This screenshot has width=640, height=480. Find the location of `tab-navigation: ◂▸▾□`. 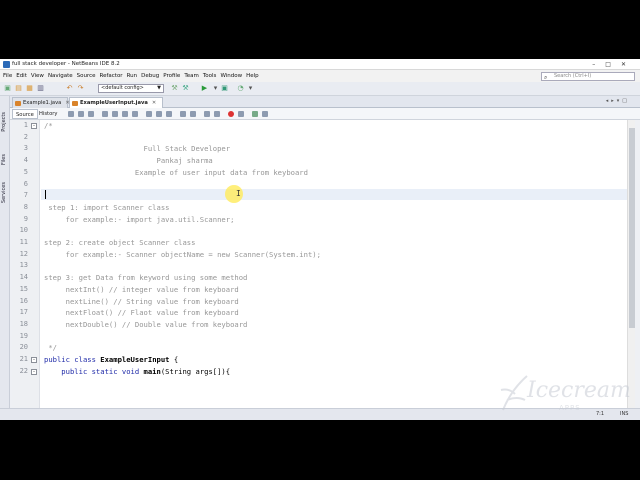

tab-navigation: ◂▸▾□ is located at coordinates (618, 101).